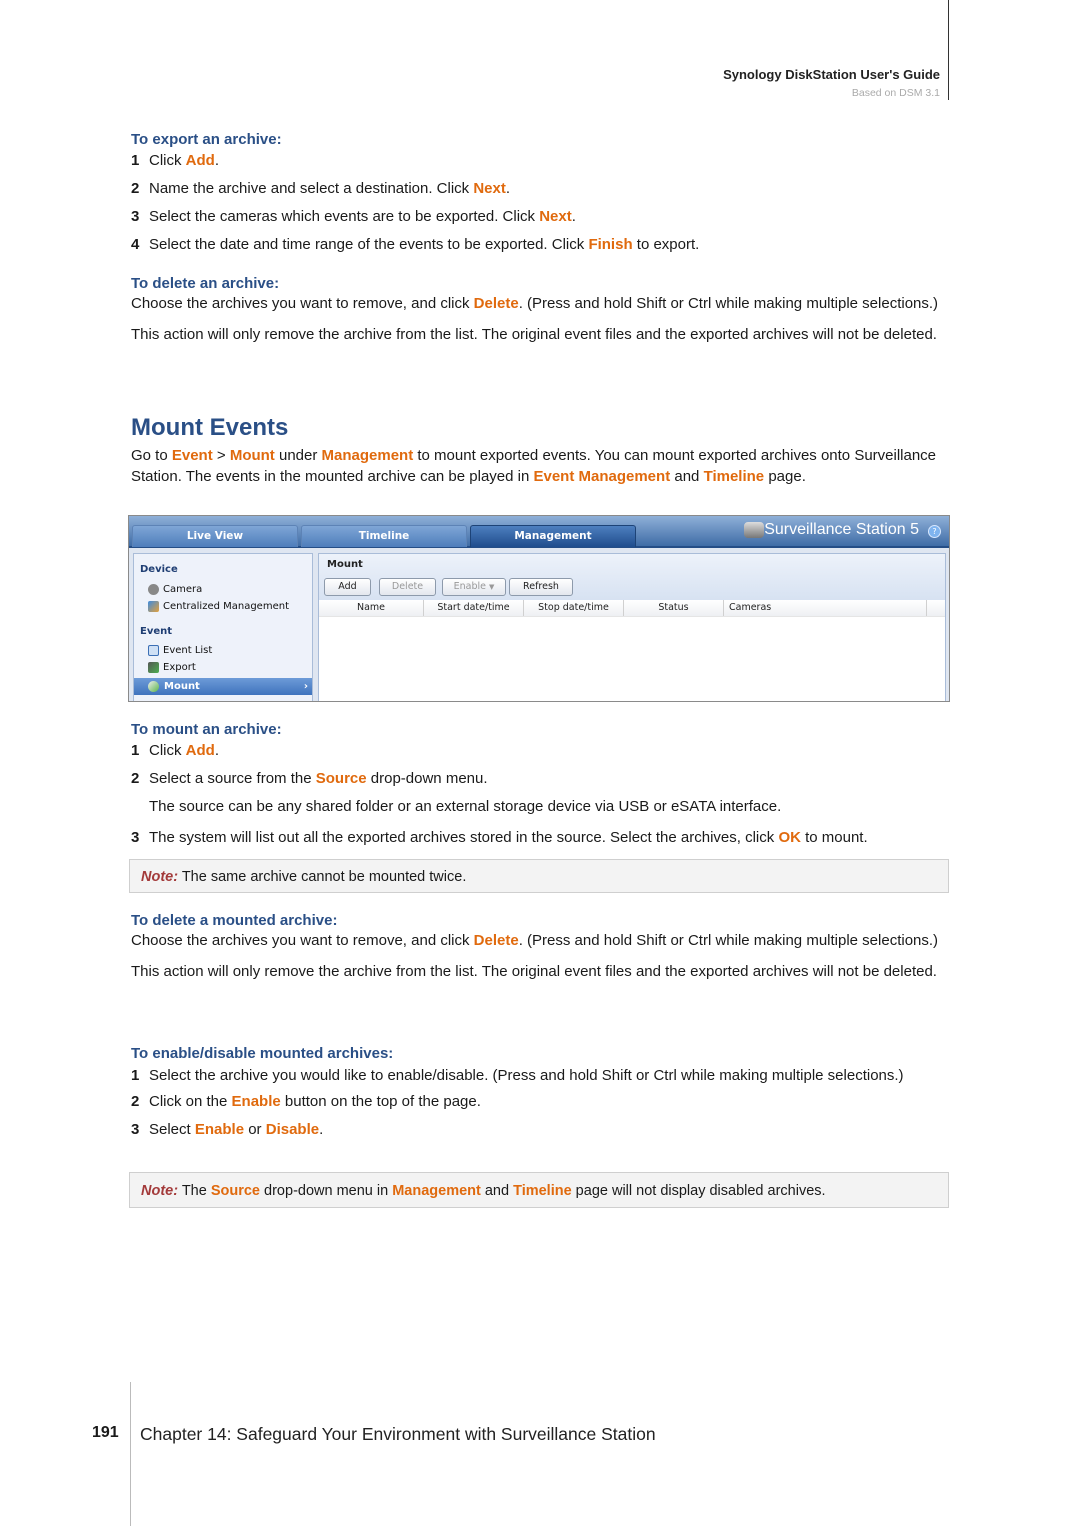 The height and width of the screenshot is (1526, 1080). Describe the element at coordinates (895, 93) in the screenshot. I see `guide-version: Based on DSM 3.1` at that location.